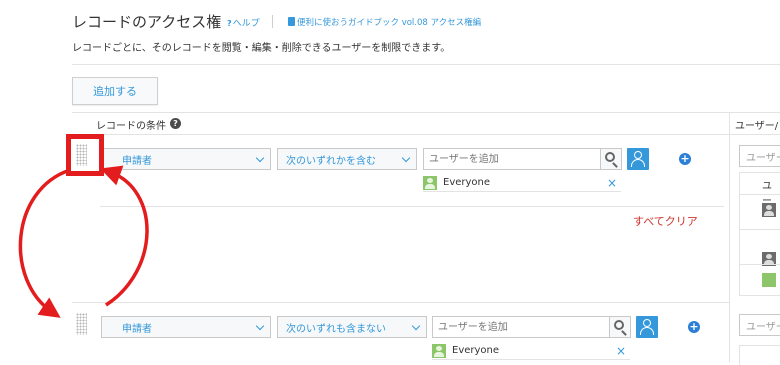 Image resolution: width=780 pixels, height=365 pixels. What do you see at coordinates (336, 329) in the screenshot?
I see `operator-select-value: 次のいずれも含まない` at bounding box center [336, 329].